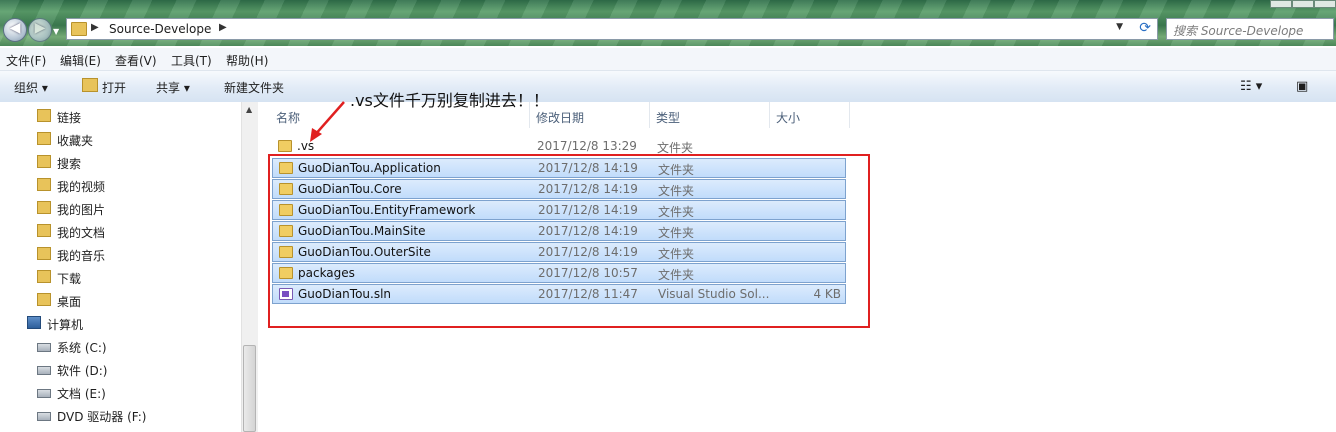 This screenshot has height=432, width=1336. Describe the element at coordinates (1145, 28) in the screenshot. I see `refresh-icon: ⟳` at that location.